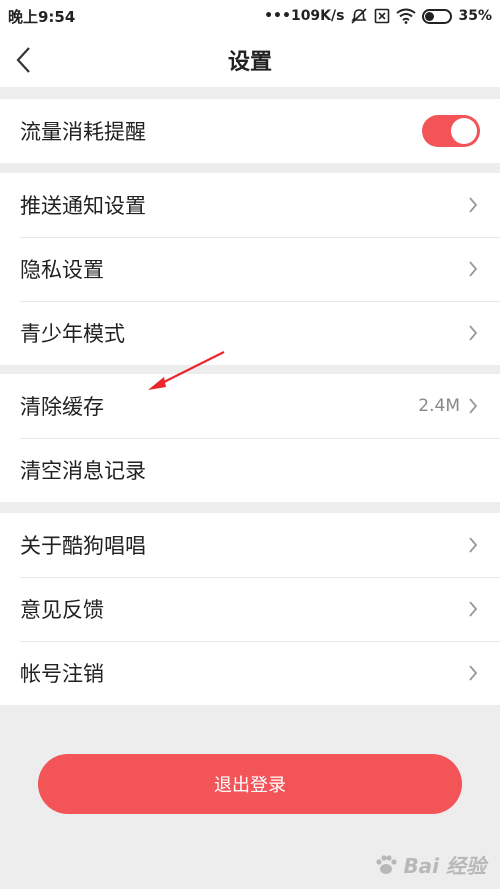  Describe the element at coordinates (250, 470) in the screenshot. I see `clear-messages-row: 清空消息记录` at that location.